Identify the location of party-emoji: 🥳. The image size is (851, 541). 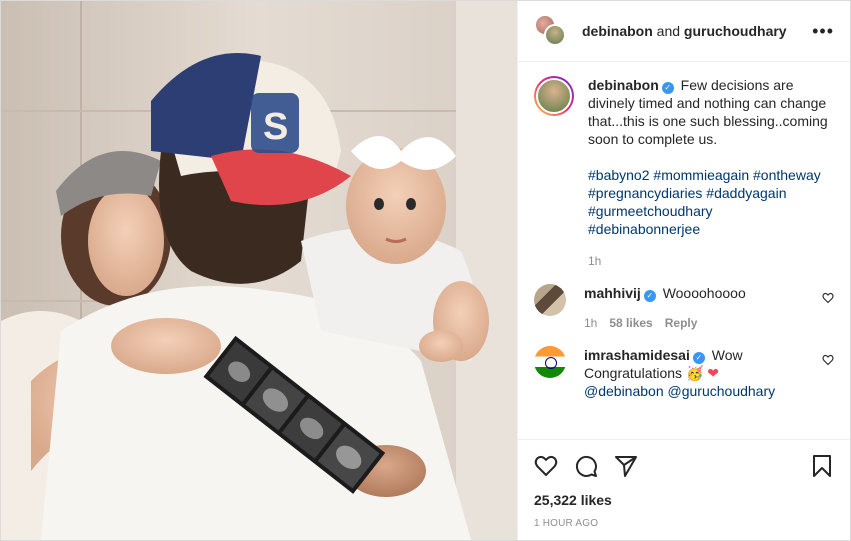
(694, 373).